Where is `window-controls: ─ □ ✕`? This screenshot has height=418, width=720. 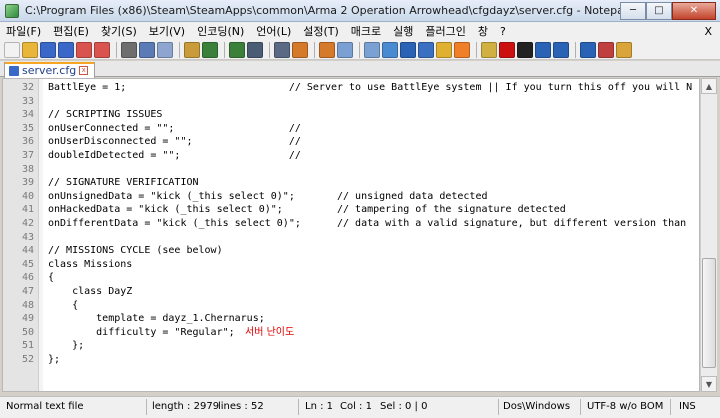 window-controls: ─ □ ✕ is located at coordinates (668, 10).